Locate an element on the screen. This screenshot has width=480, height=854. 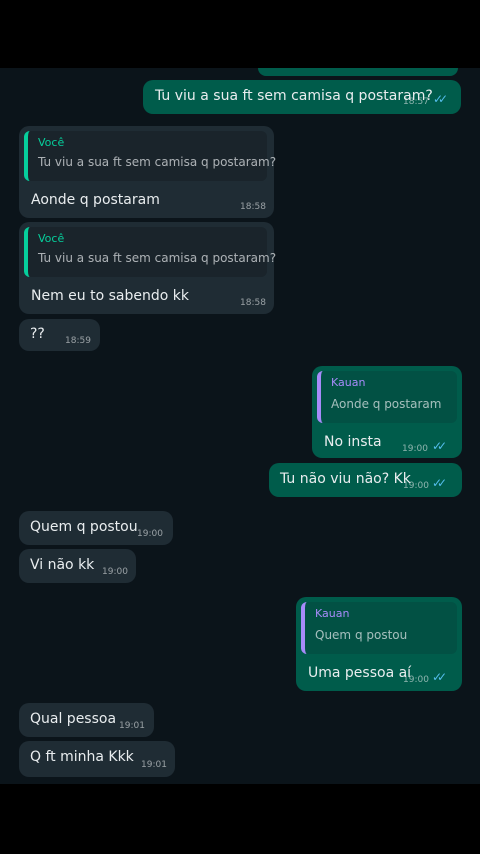
message-bubble: Q ft minha Kkk 19:01 is located at coordinates (97, 759).